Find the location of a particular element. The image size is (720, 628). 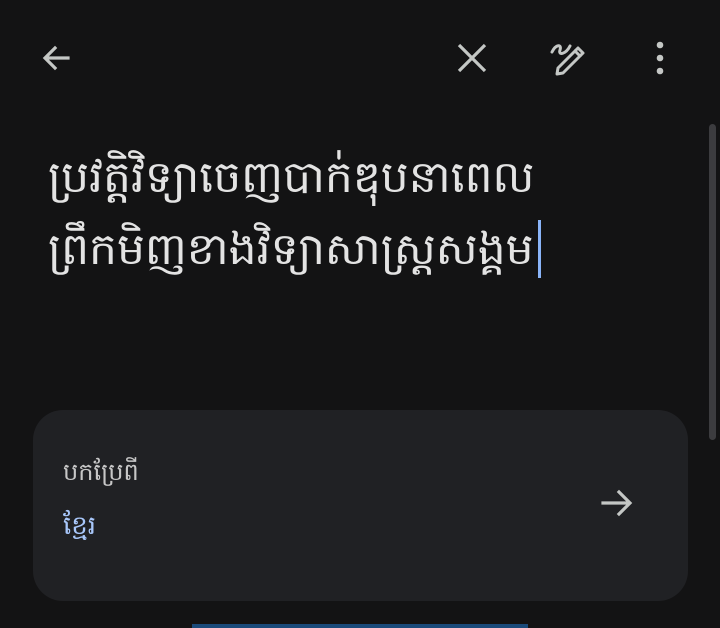

handwriting-button is located at coordinates (568, 58).